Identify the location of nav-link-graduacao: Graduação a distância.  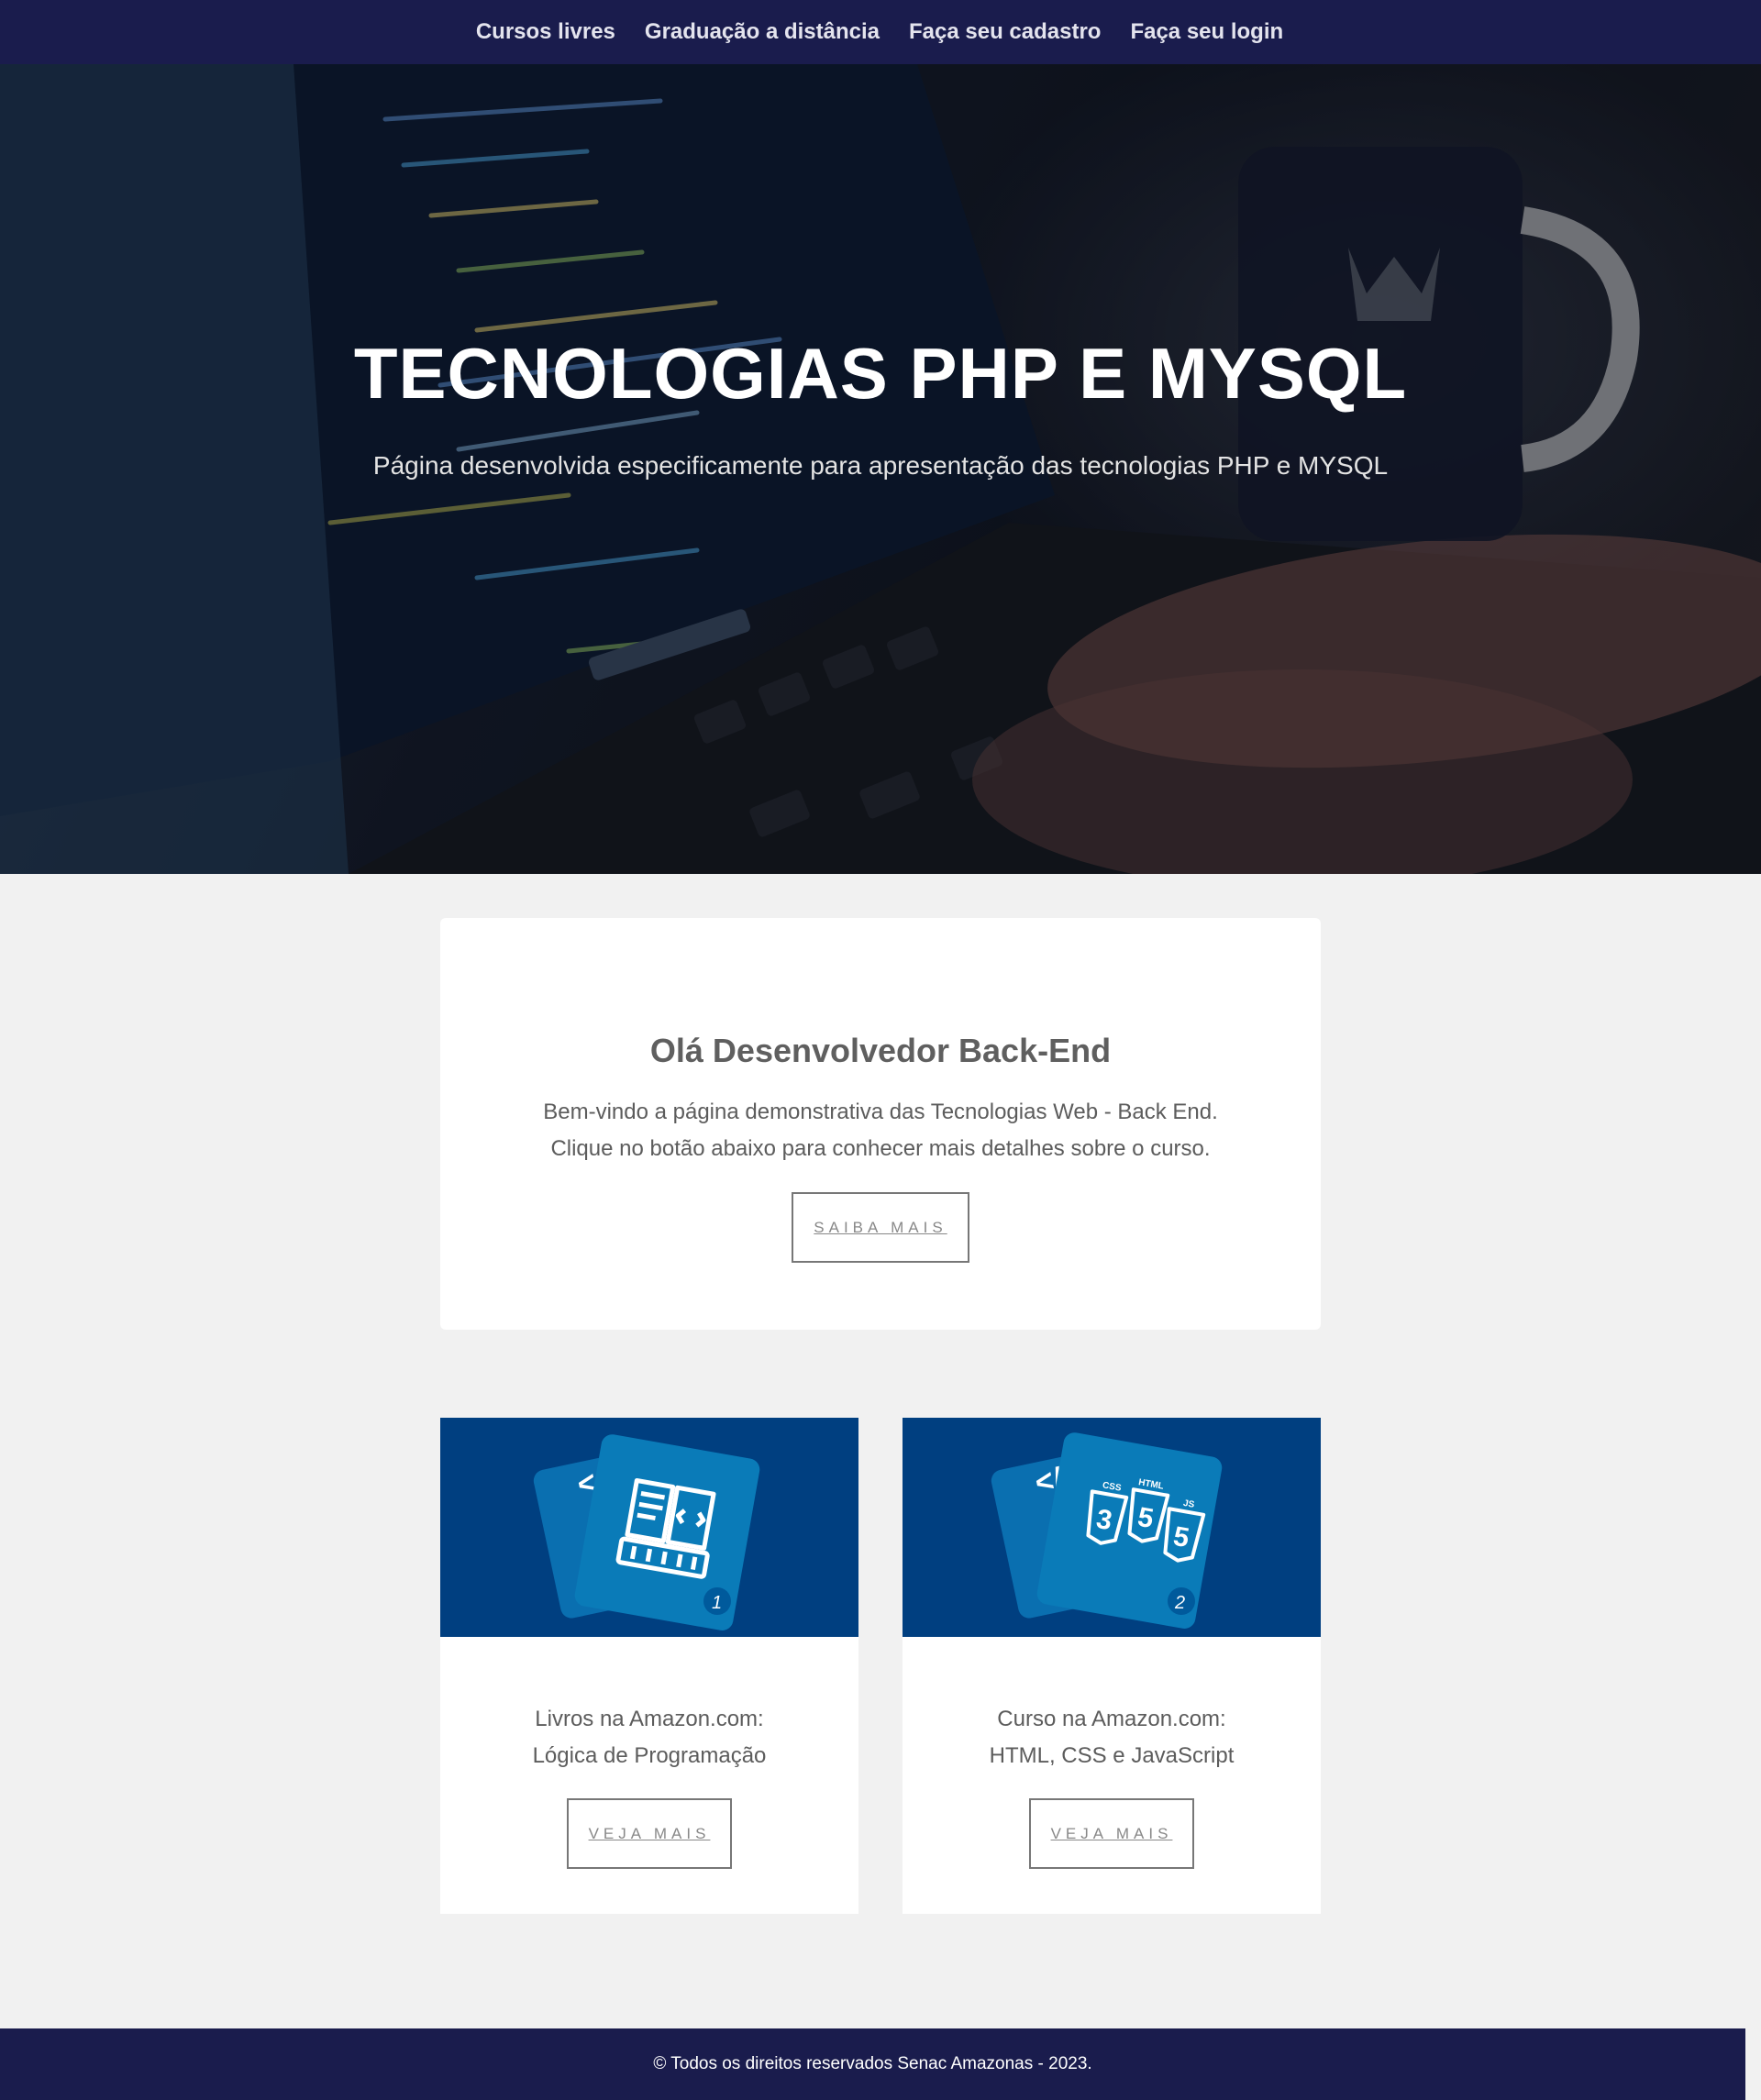
(762, 32).